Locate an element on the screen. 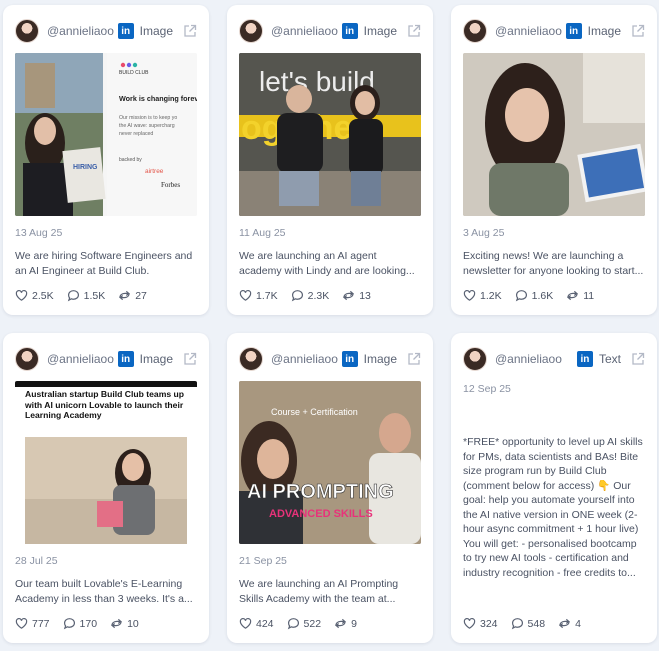  shares-stat: 9 is located at coordinates (345, 623).